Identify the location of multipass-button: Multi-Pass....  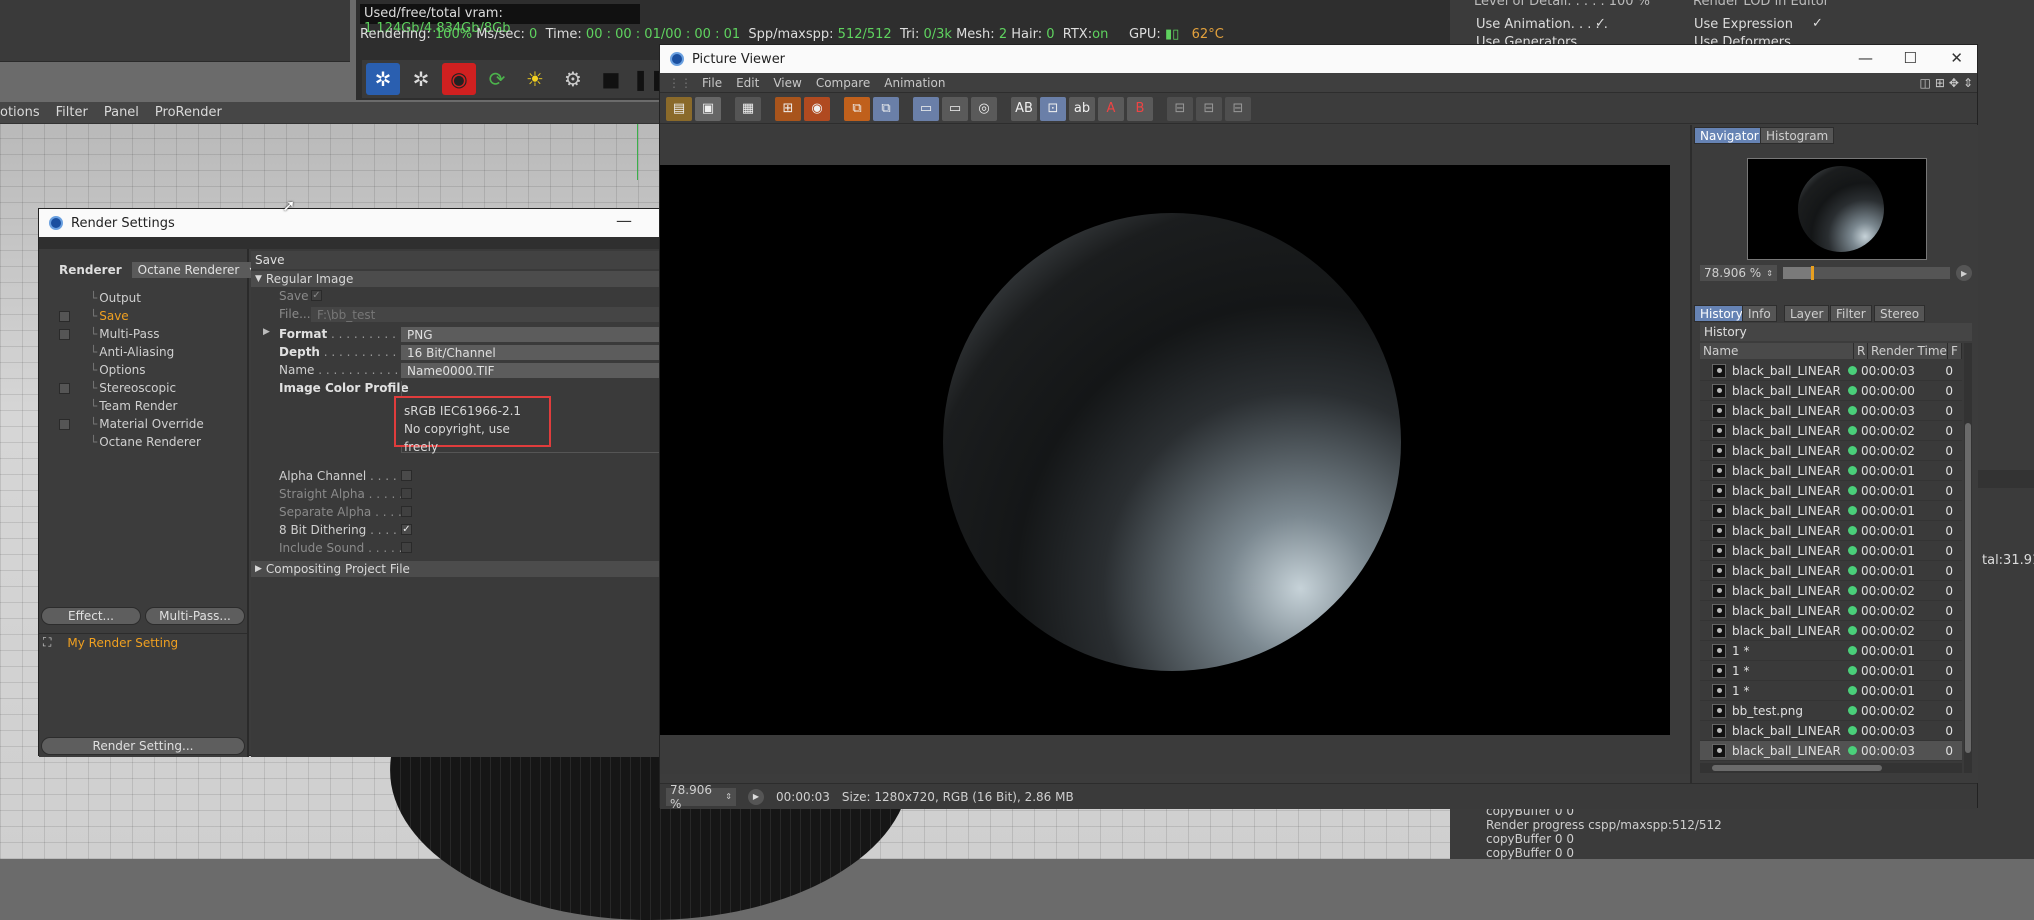
(195, 616).